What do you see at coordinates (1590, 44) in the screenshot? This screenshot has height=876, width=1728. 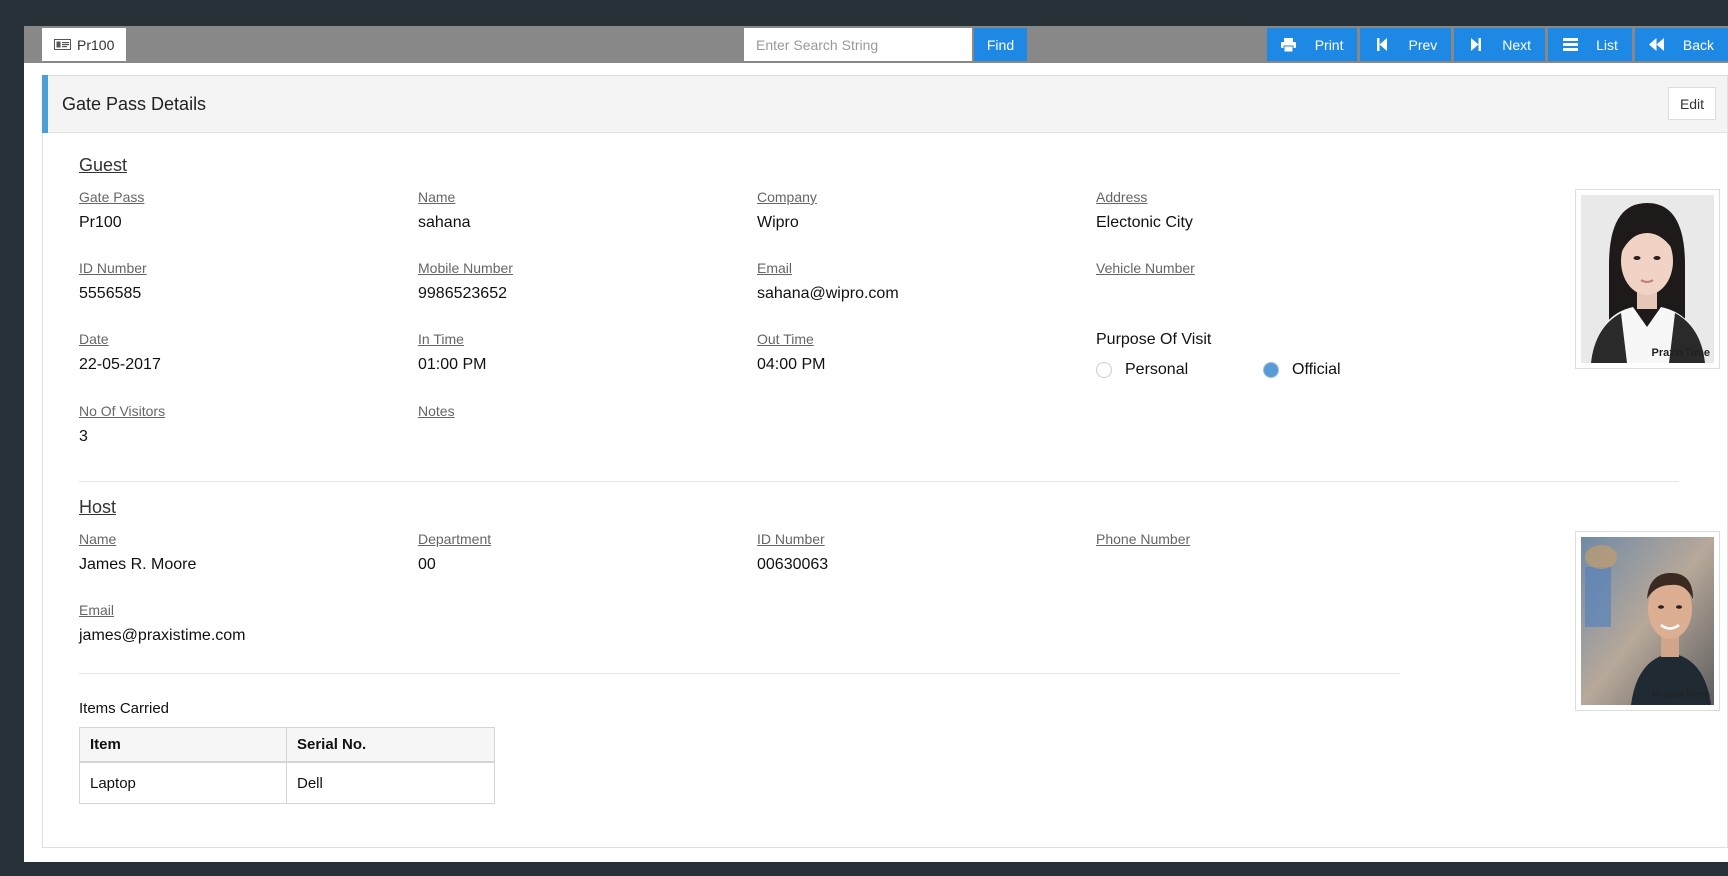 I see `list-button: List` at bounding box center [1590, 44].